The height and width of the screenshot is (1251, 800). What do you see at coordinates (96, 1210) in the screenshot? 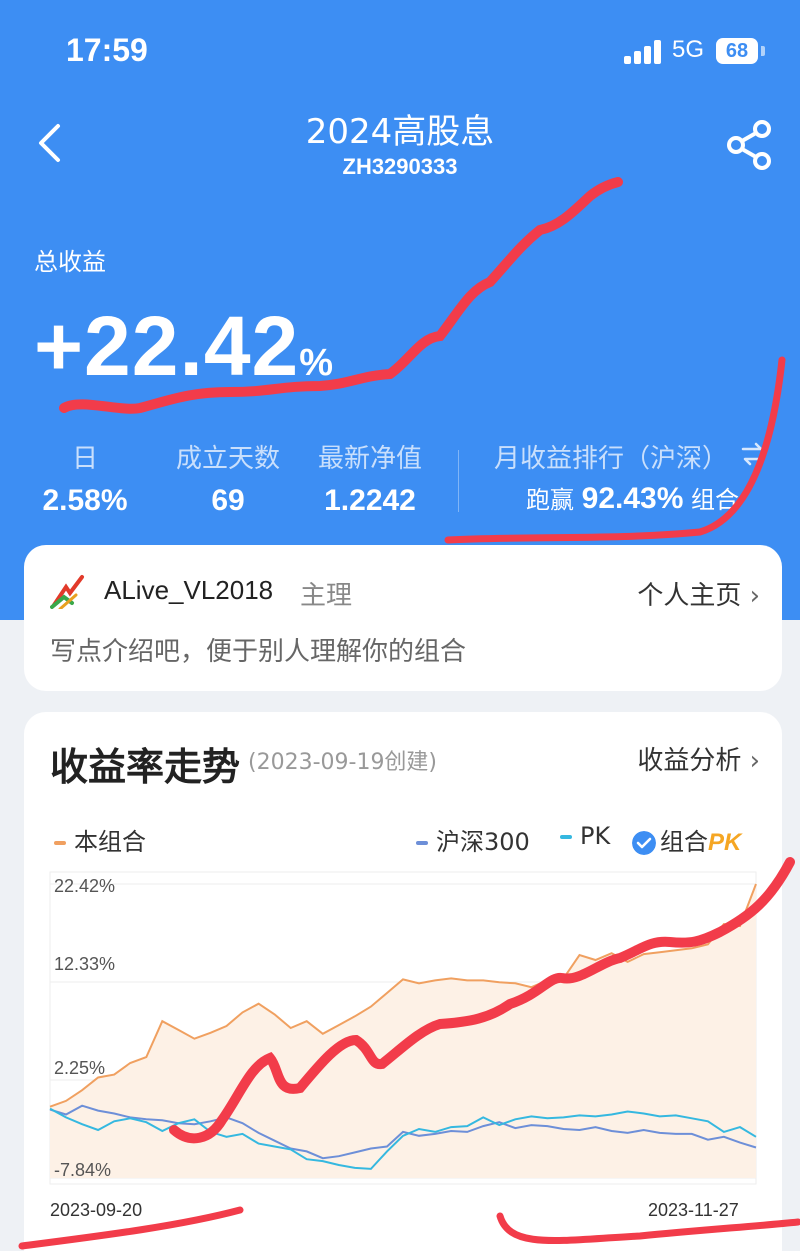
I see `x-tick-start: 2023-09-20` at bounding box center [96, 1210].